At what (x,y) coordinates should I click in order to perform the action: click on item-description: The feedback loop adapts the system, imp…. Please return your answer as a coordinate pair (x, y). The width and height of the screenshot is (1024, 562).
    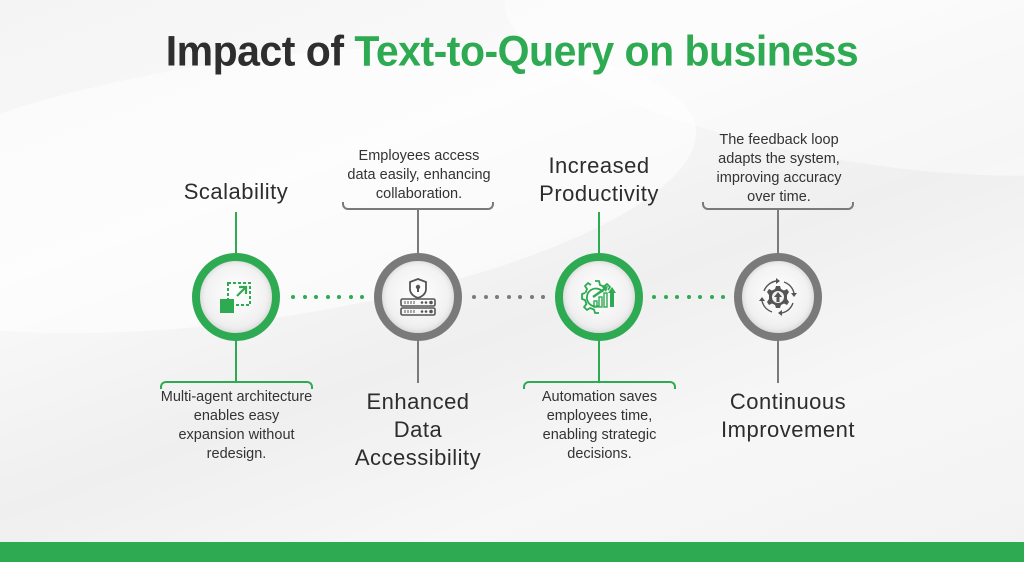
    Looking at the image, I should click on (779, 168).